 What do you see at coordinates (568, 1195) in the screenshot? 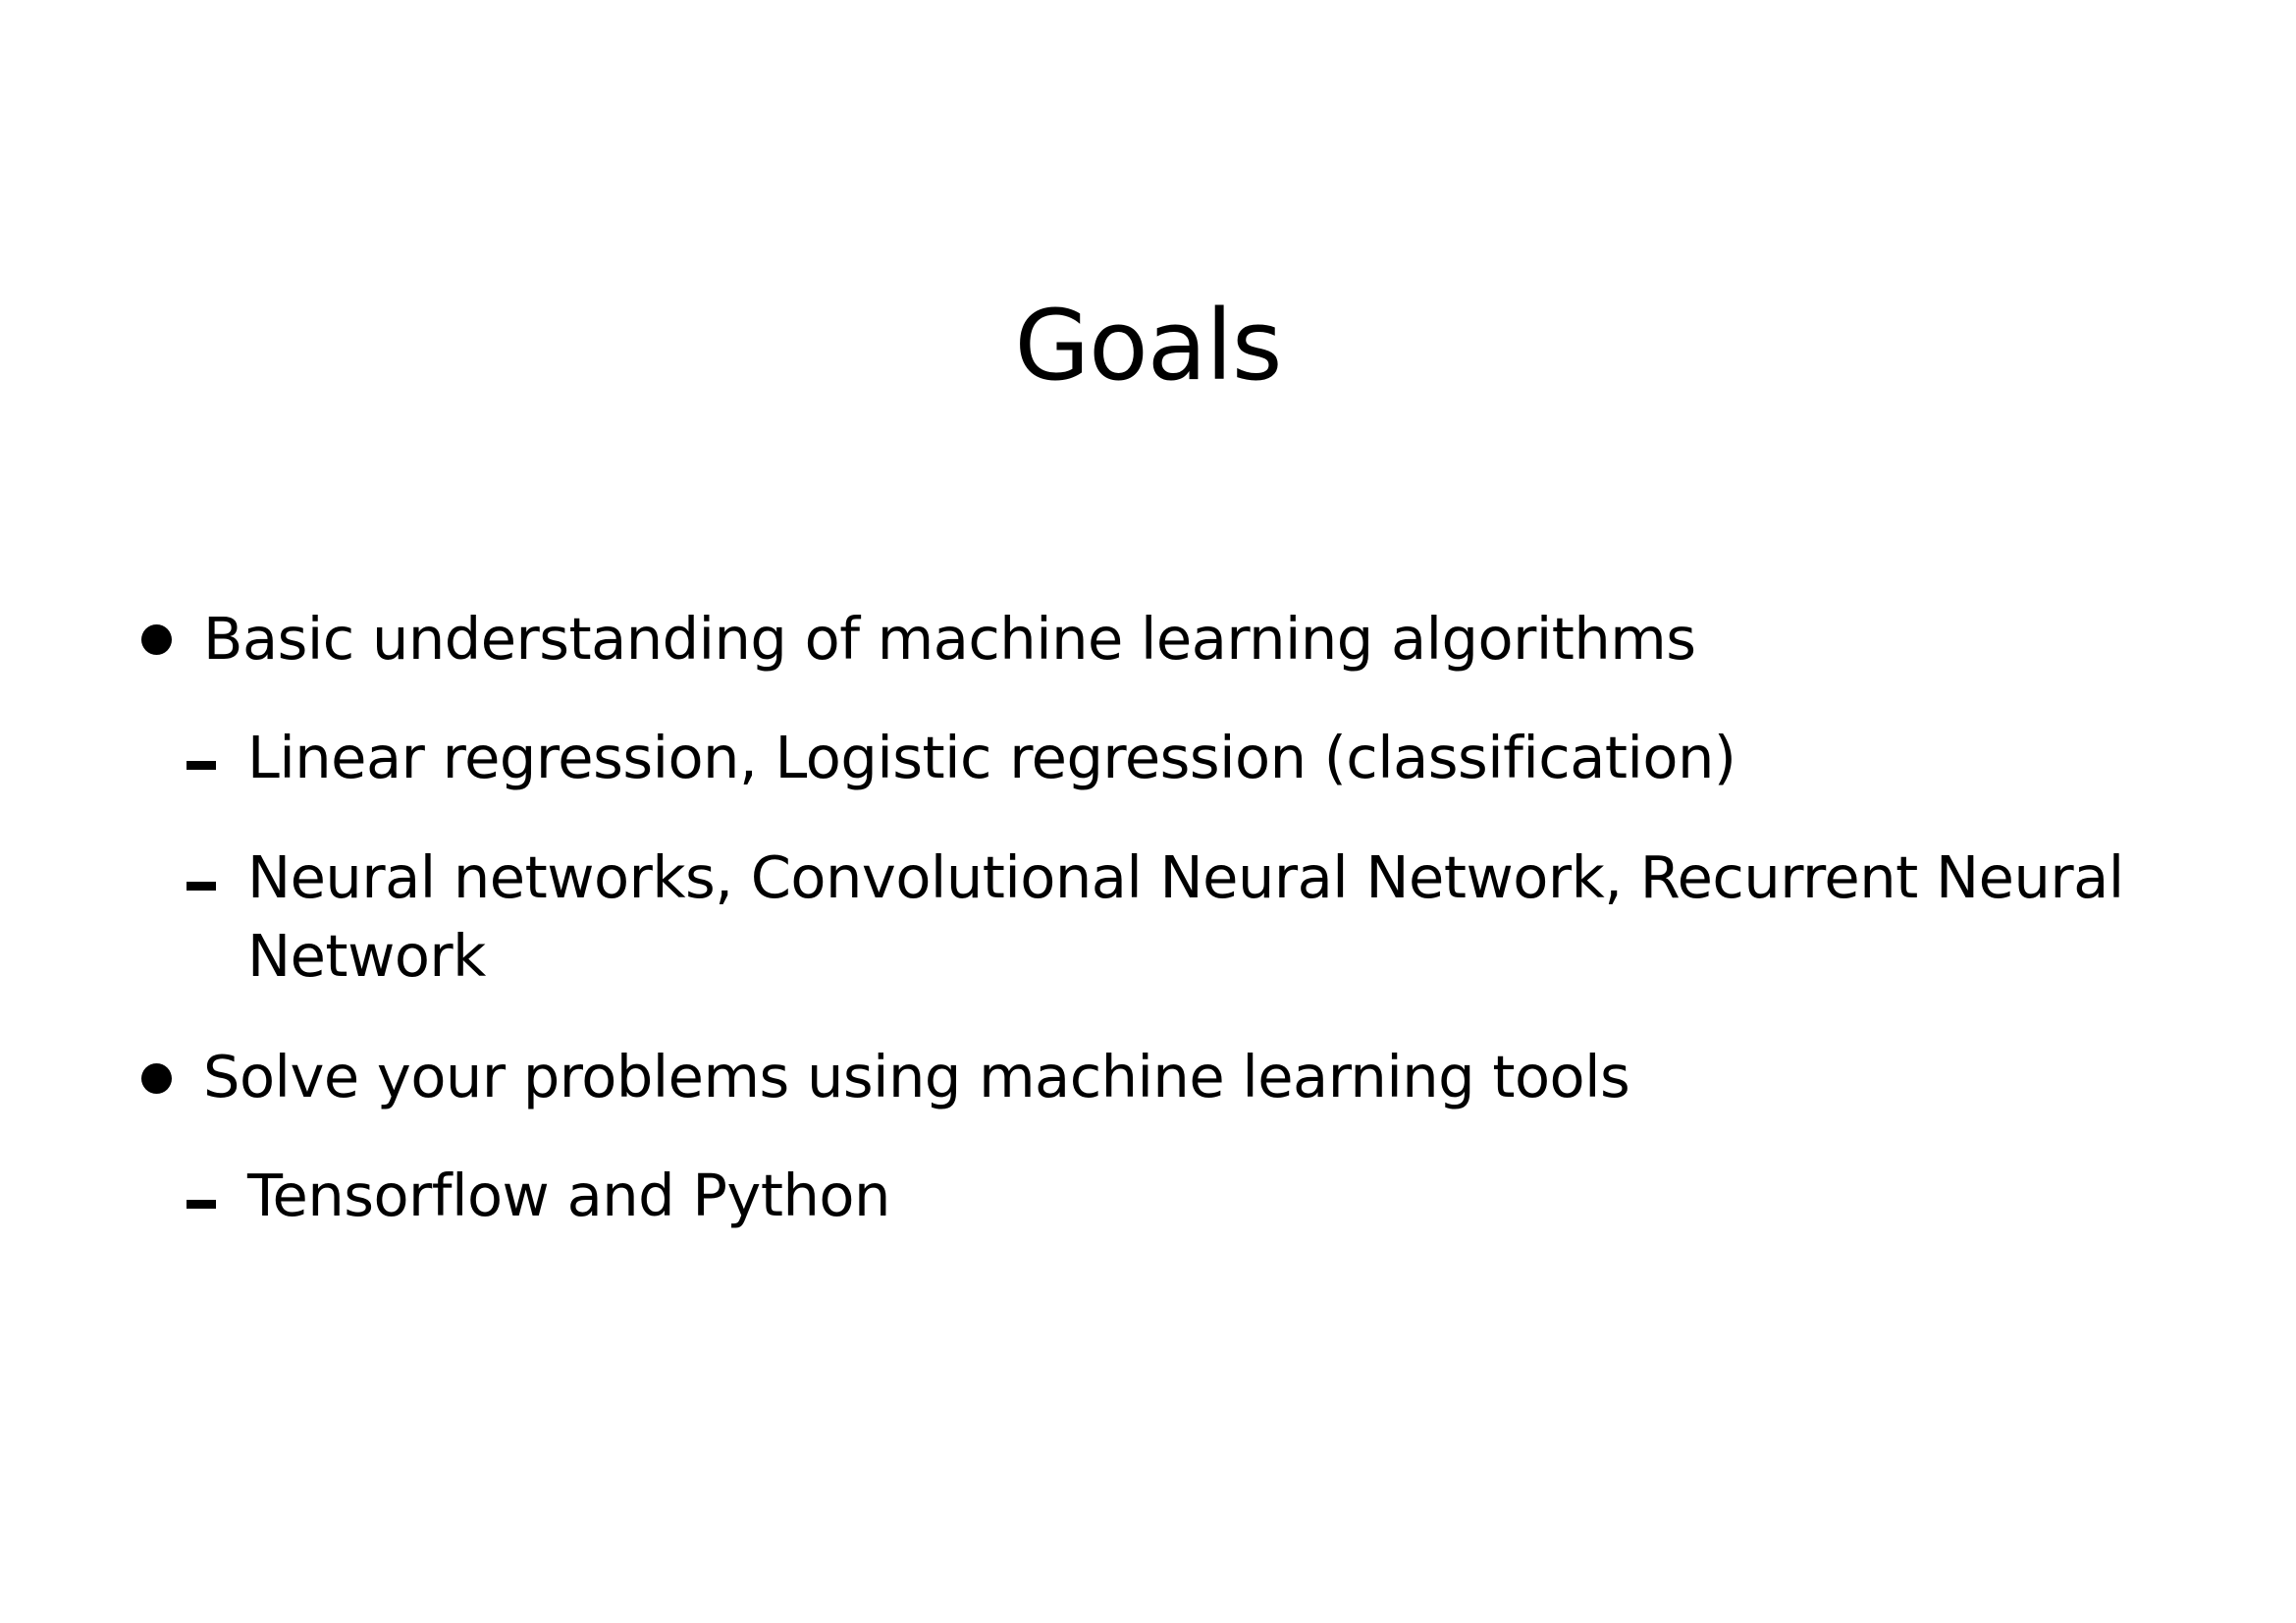
I see `subitem-2-1: Tensorflow and Python` at bounding box center [568, 1195].